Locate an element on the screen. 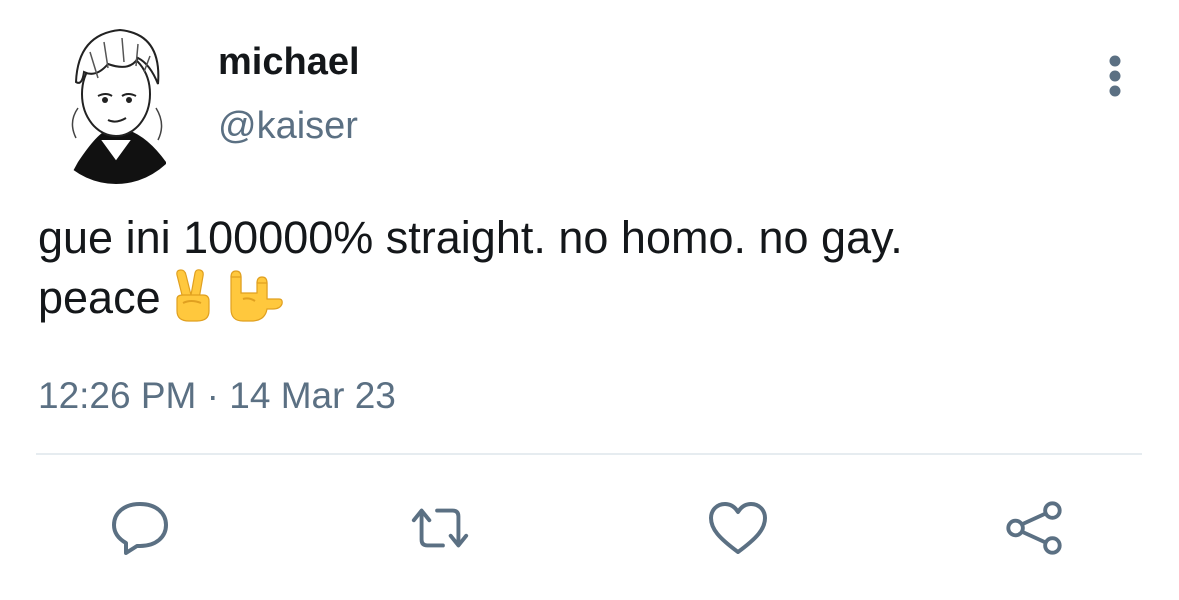 The image size is (1179, 600). more-vertical-icon is located at coordinates (1115, 76).